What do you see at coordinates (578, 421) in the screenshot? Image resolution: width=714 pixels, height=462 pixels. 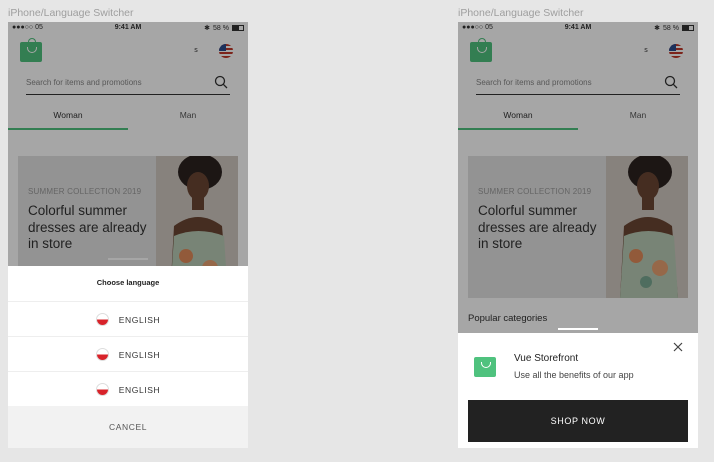 I see `shop-now-button: SHOP NOW` at bounding box center [578, 421].